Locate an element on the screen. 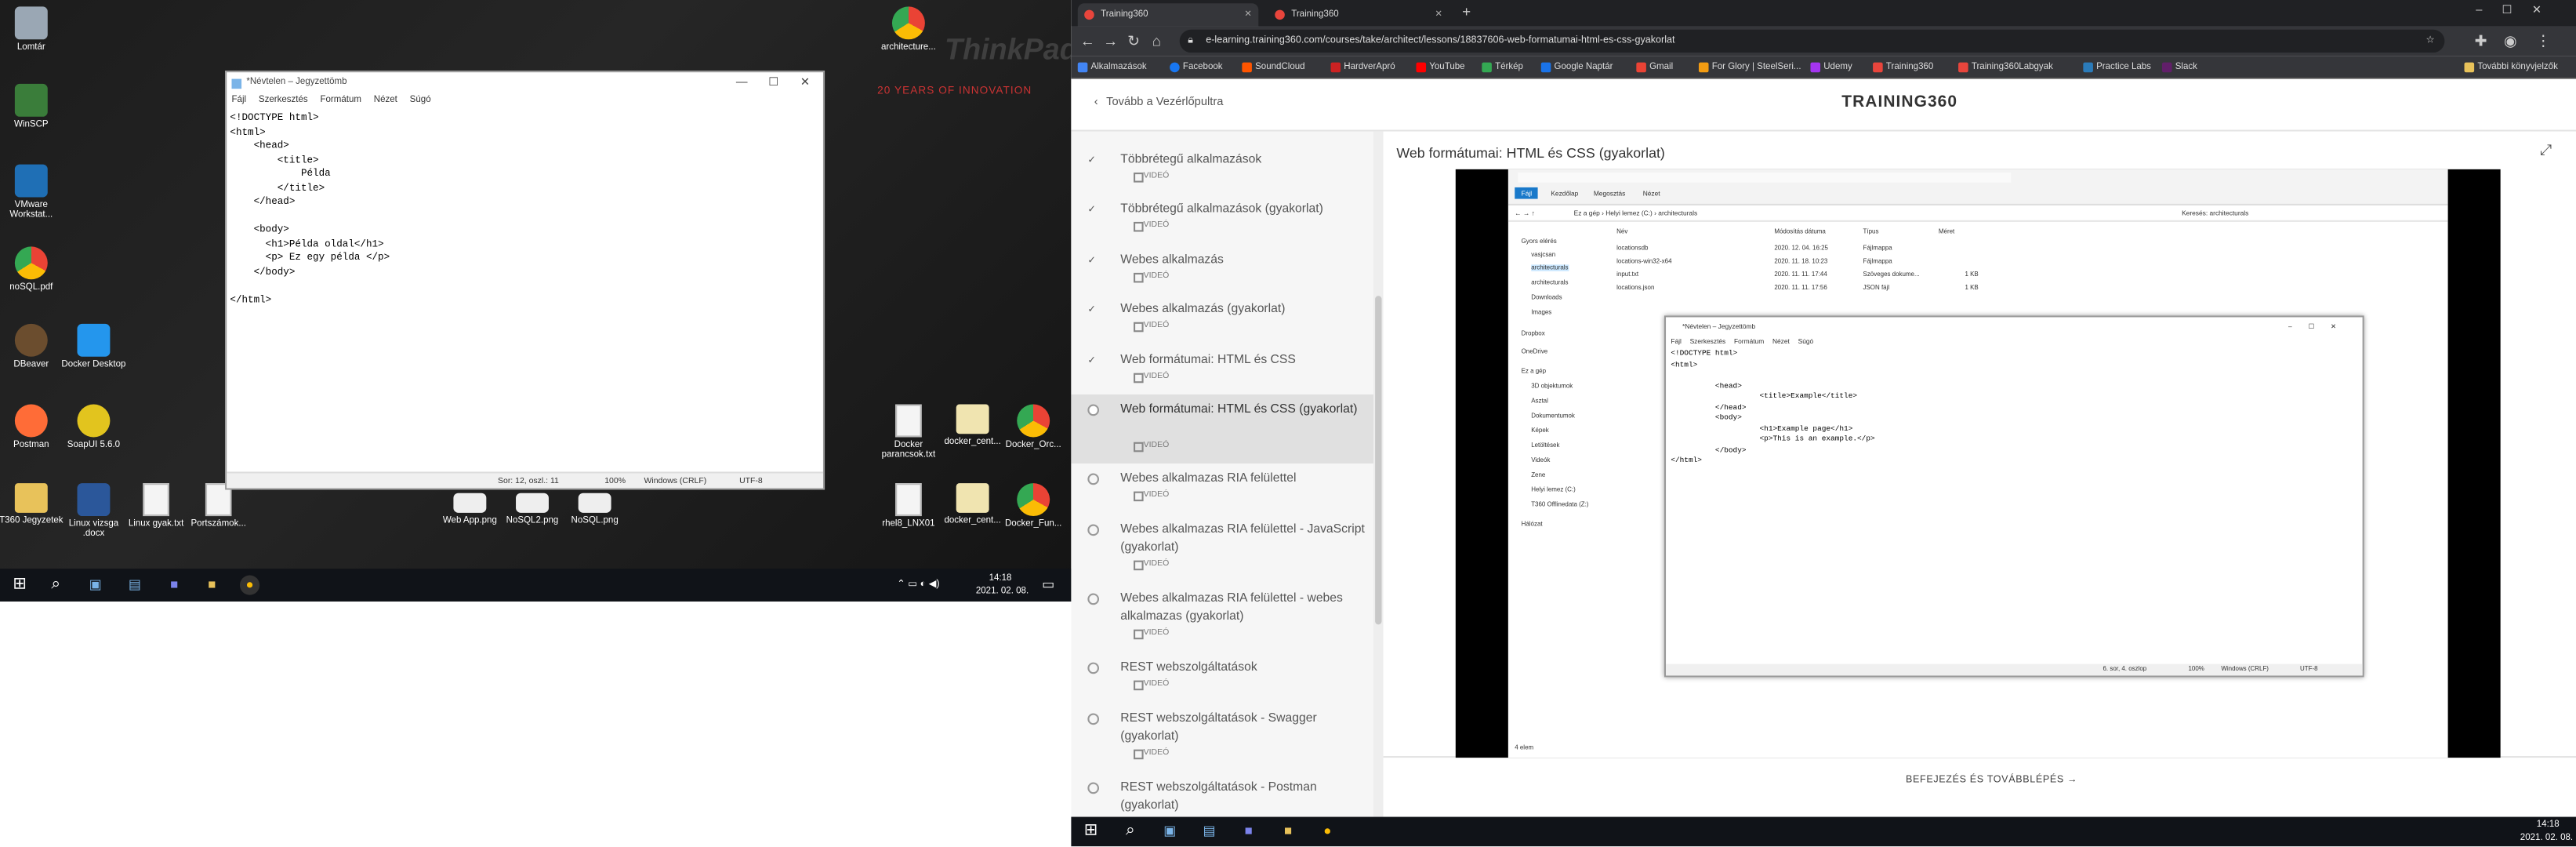 The width and height of the screenshot is (2576, 847). reload-icon: ↻ is located at coordinates (1133, 41).